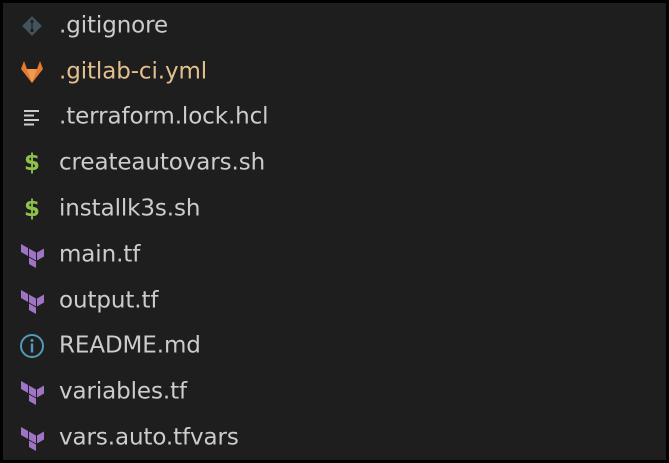  What do you see at coordinates (123, 391) in the screenshot?
I see `file-name: variables.tf` at bounding box center [123, 391].